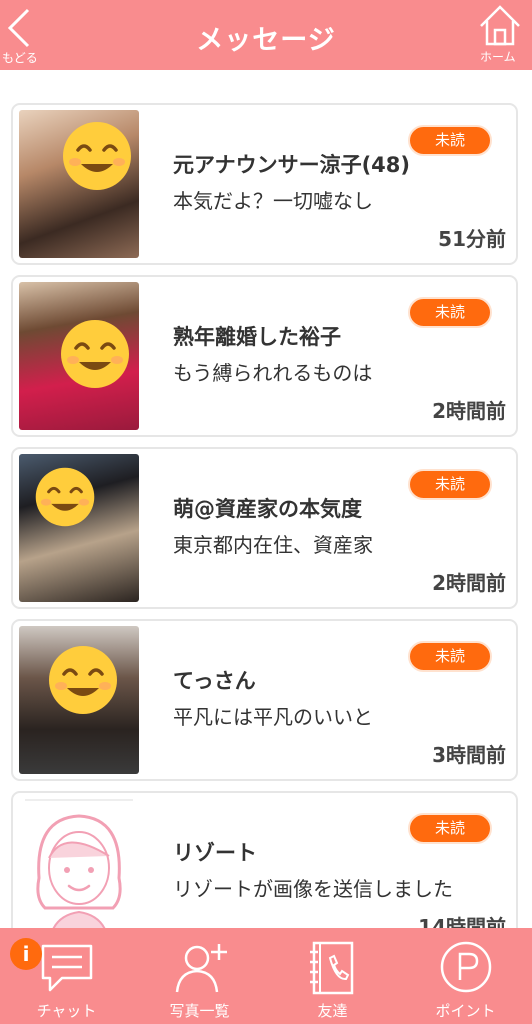 This screenshot has height=1024, width=532. I want to click on add-user-icon, so click(201, 968).